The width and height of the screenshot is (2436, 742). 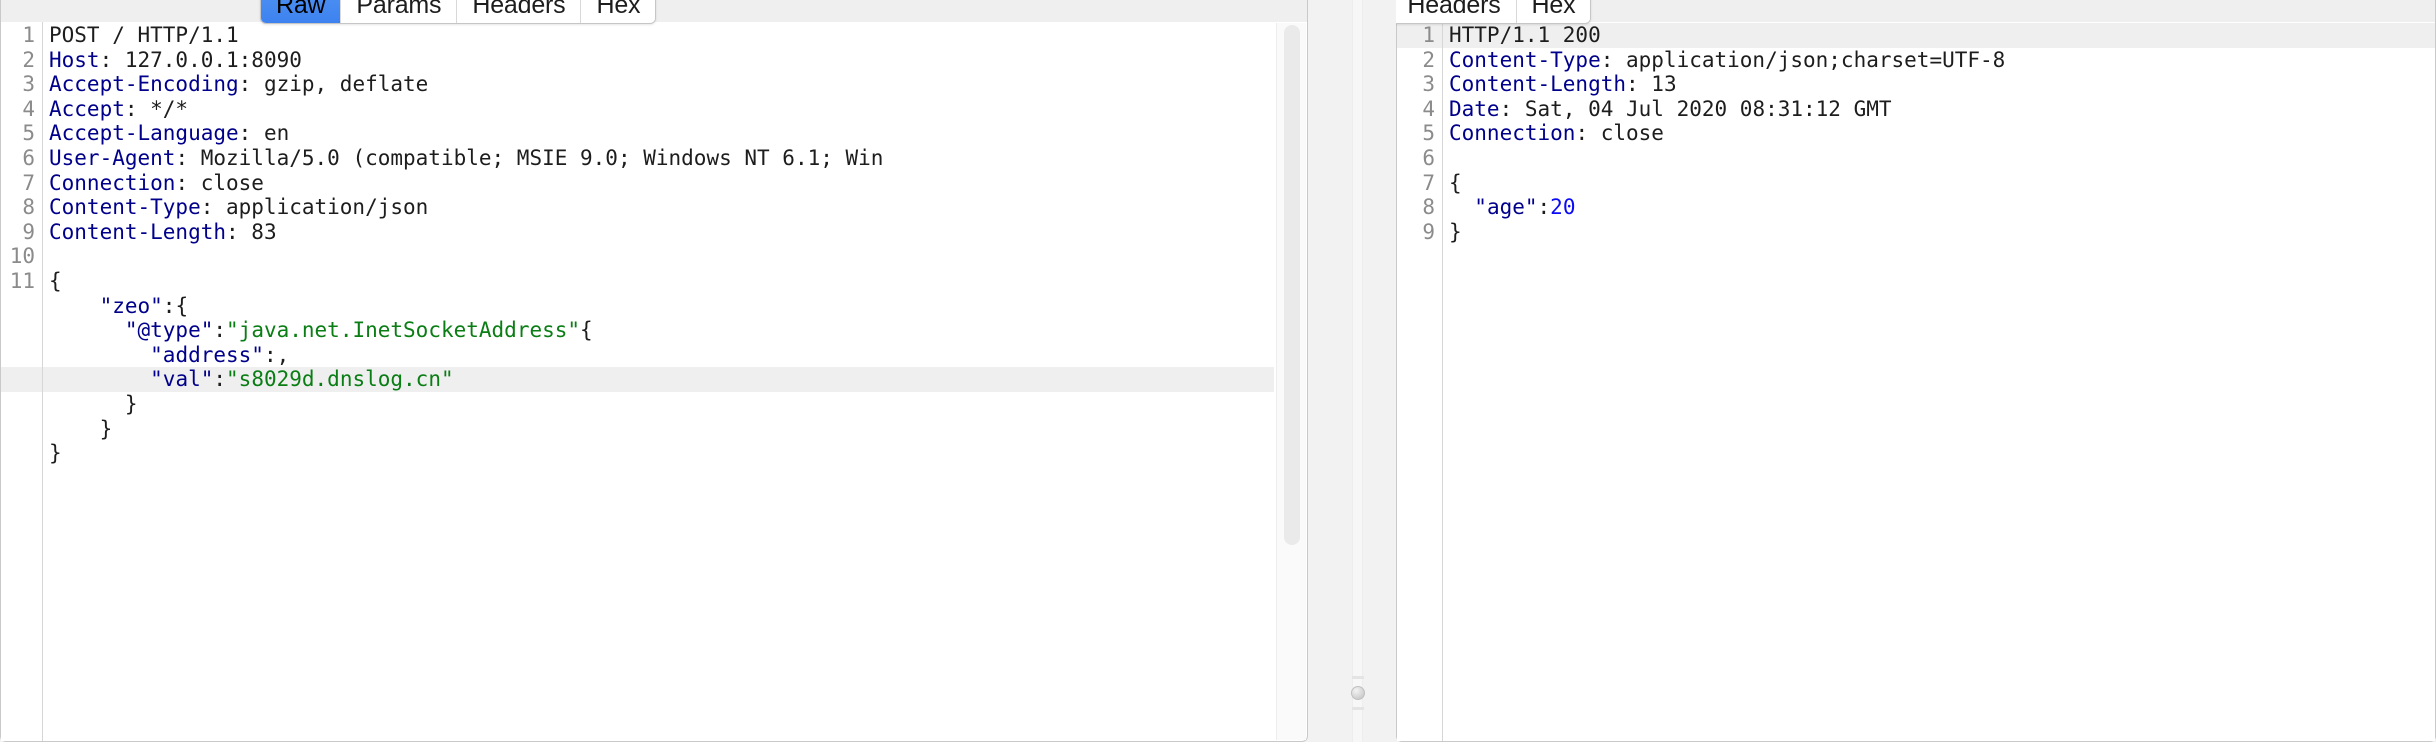 What do you see at coordinates (28, 133) in the screenshot?
I see `request-line-number: 5` at bounding box center [28, 133].